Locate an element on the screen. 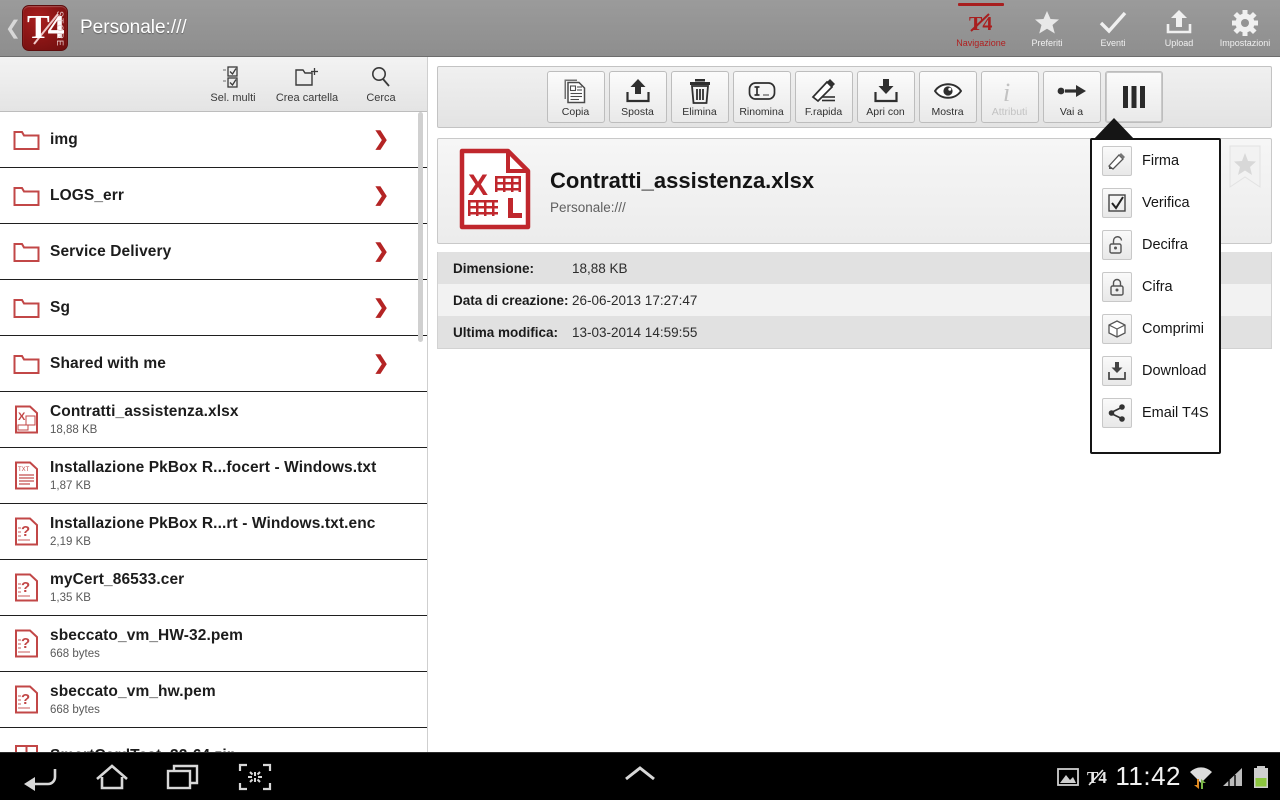 This screenshot has height=800, width=1280. menu-item-decifra: Decifra is located at coordinates (1155, 245).